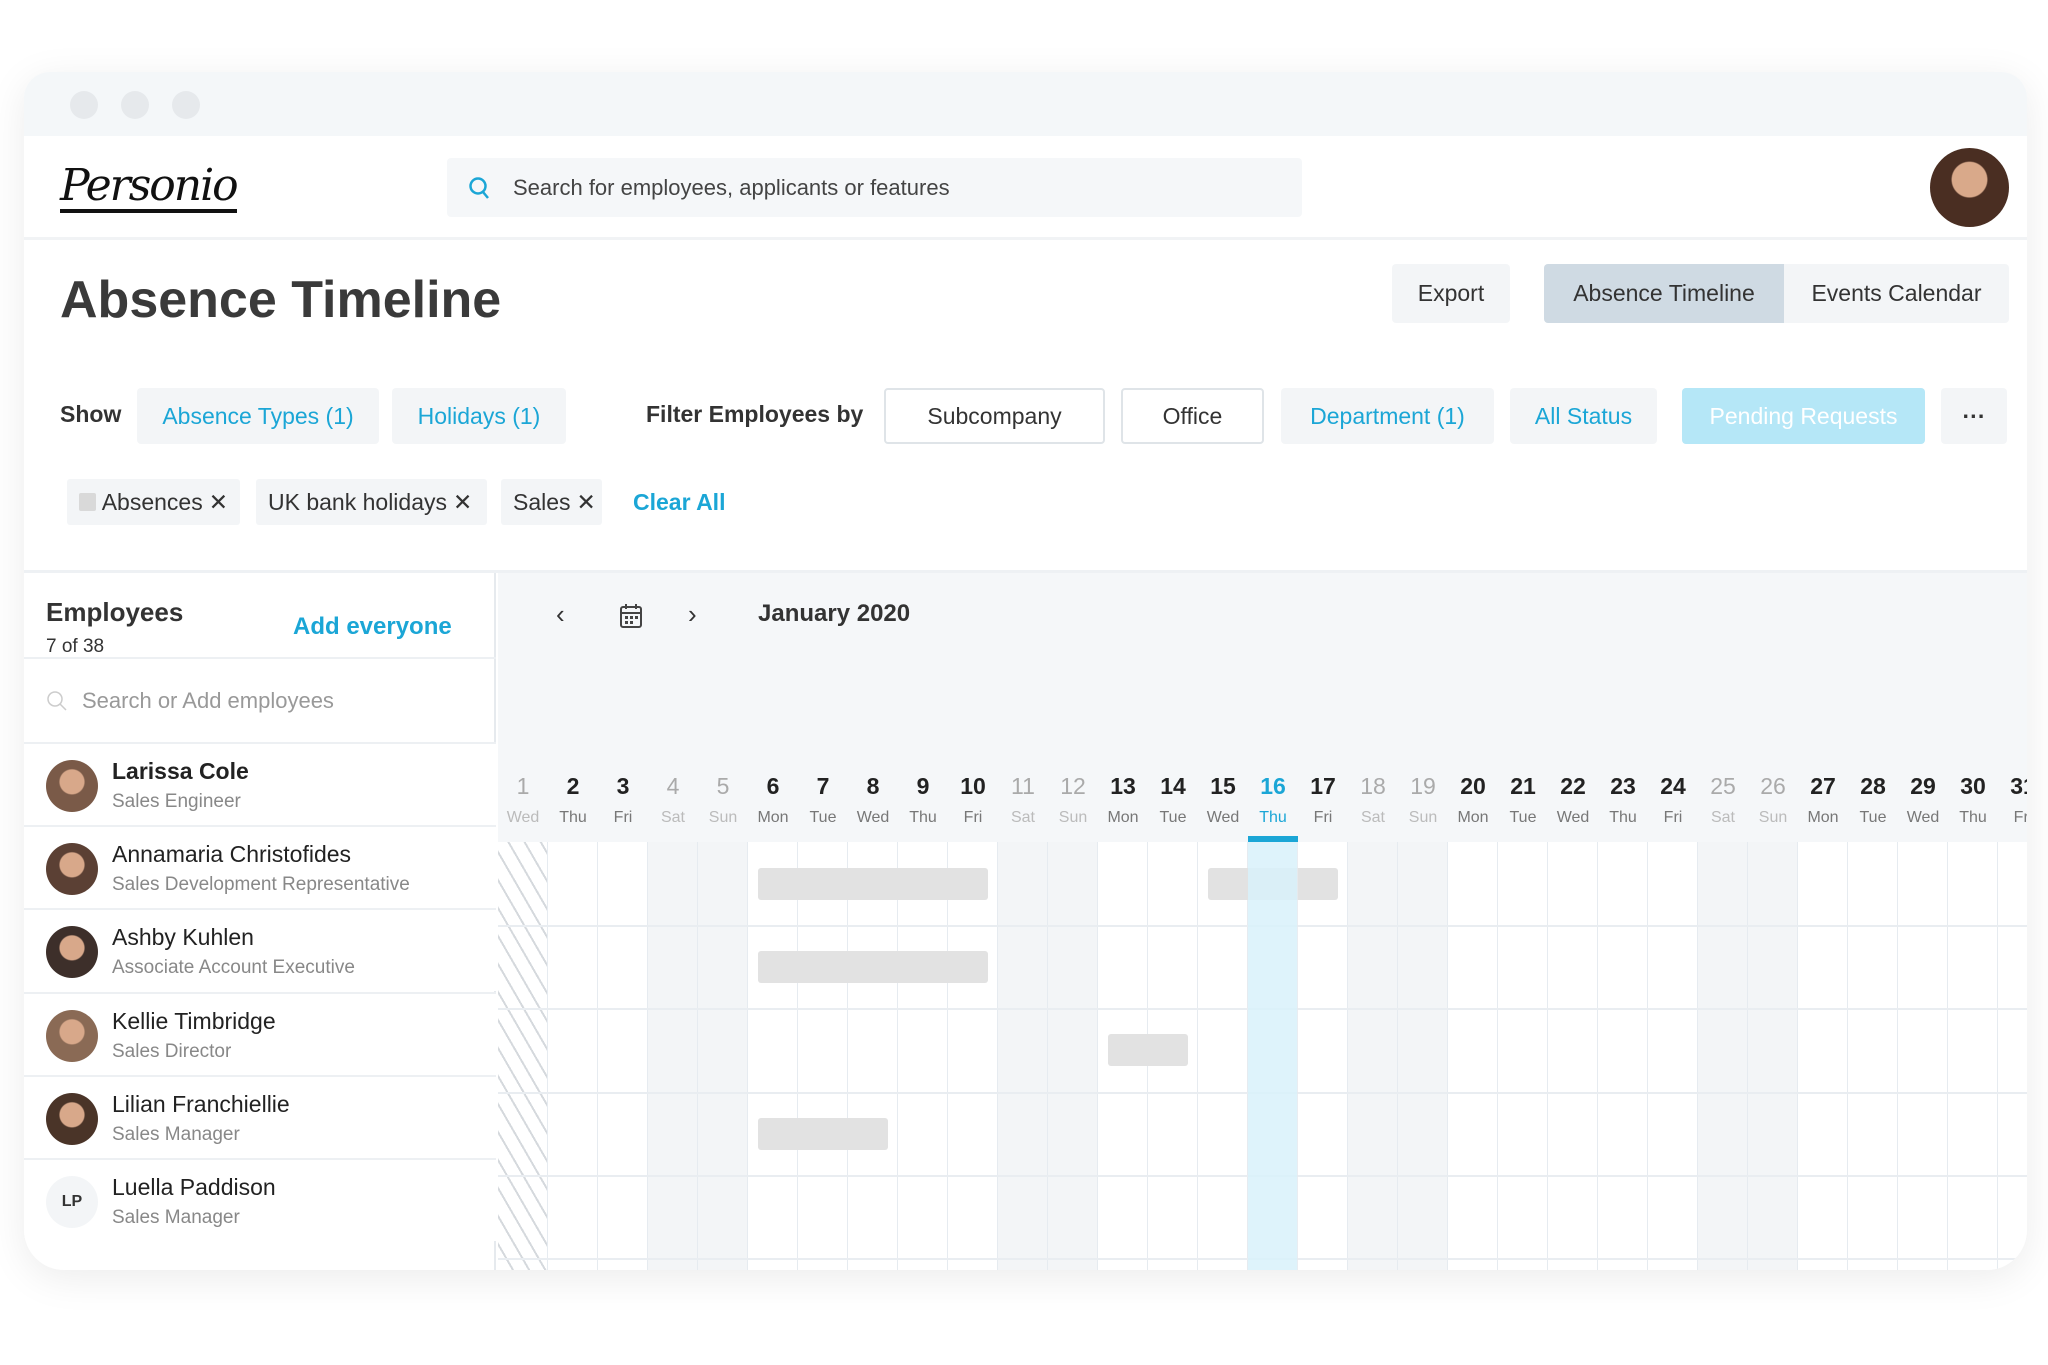 This screenshot has height=1365, width=2048. Describe the element at coordinates (149, 188) in the screenshot. I see `personio-logo: Personio` at that location.